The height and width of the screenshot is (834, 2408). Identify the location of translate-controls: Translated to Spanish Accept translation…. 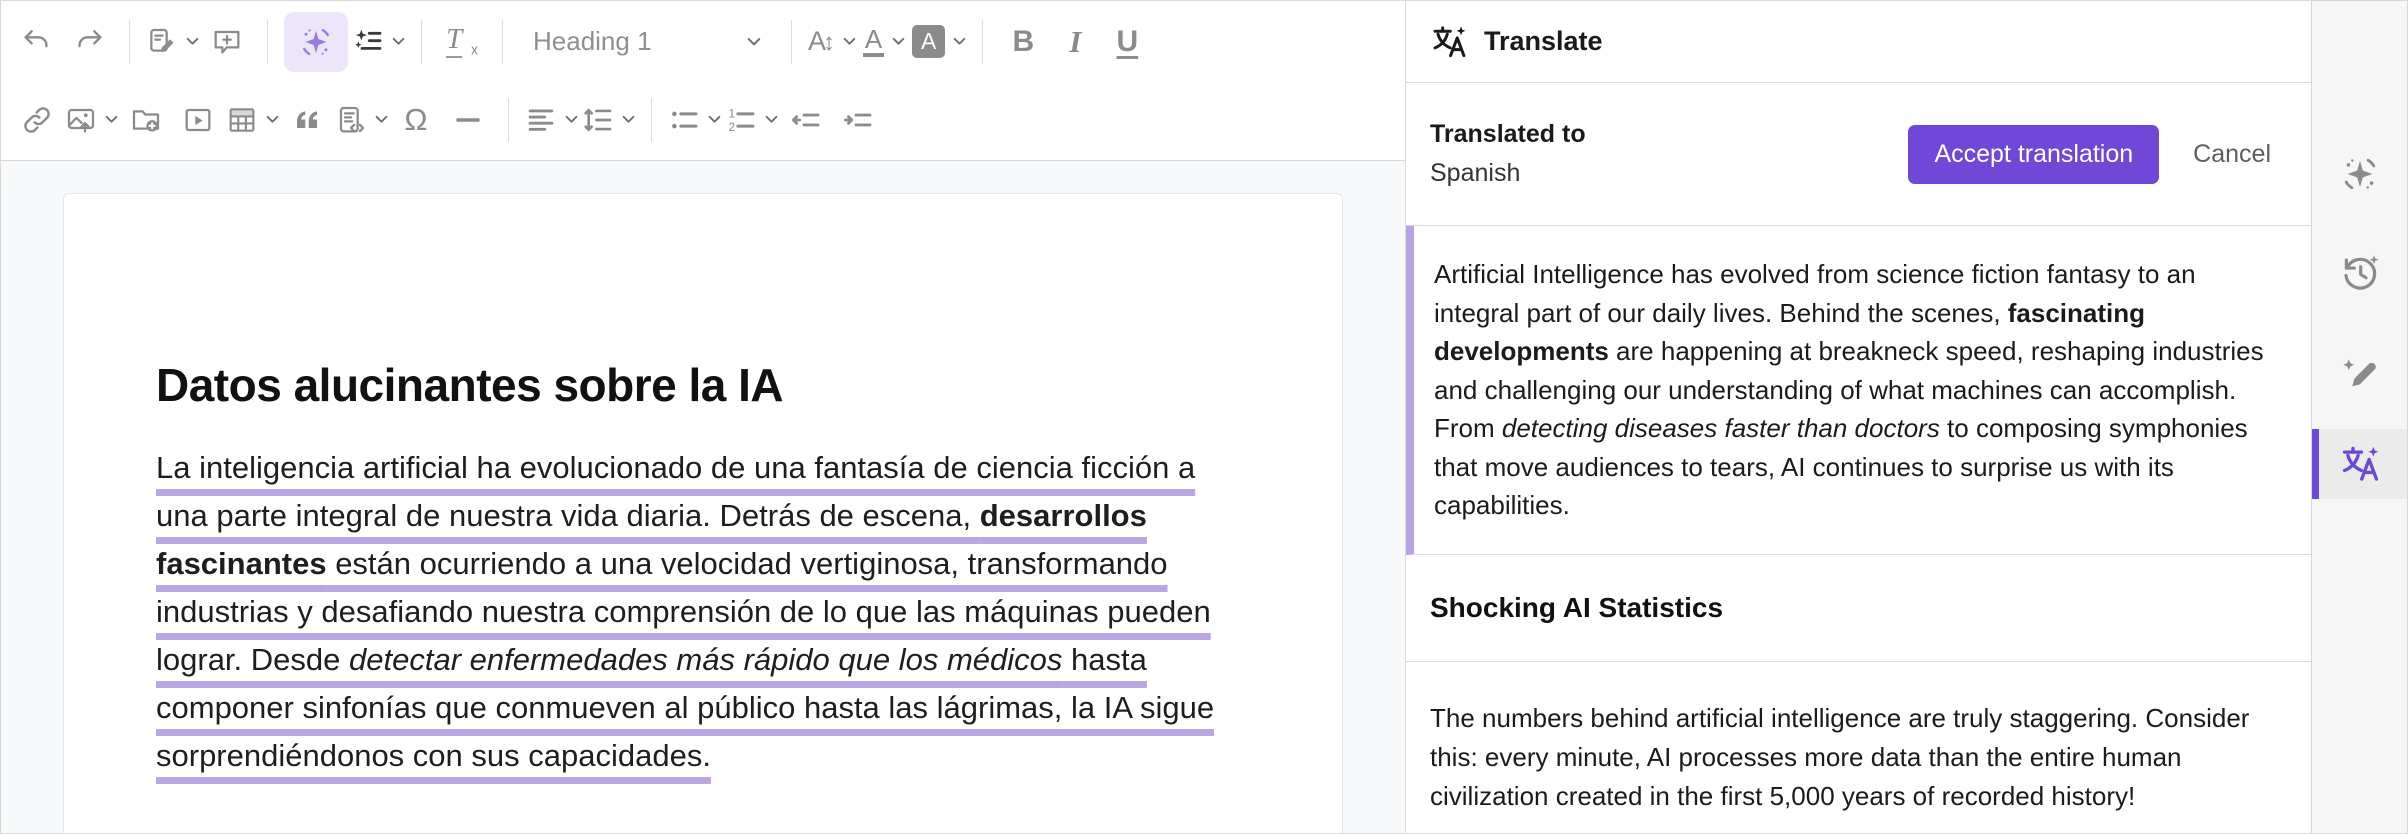
(1859, 154).